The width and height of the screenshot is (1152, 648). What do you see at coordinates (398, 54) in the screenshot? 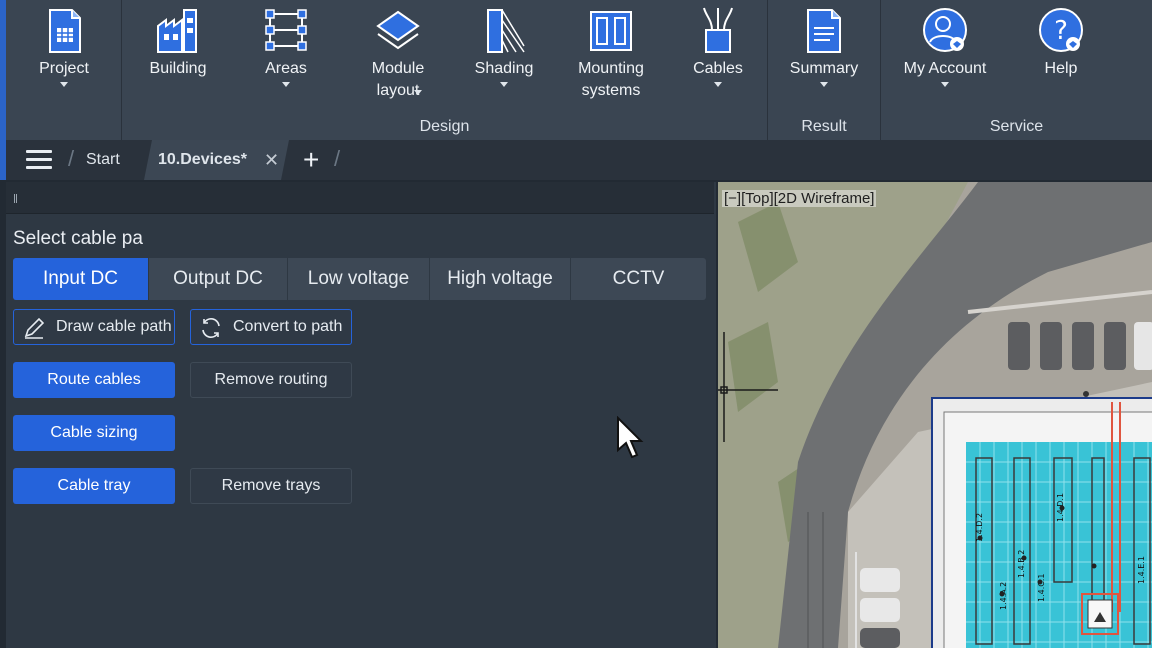
I see `module-layout-button: Module layout` at bounding box center [398, 54].